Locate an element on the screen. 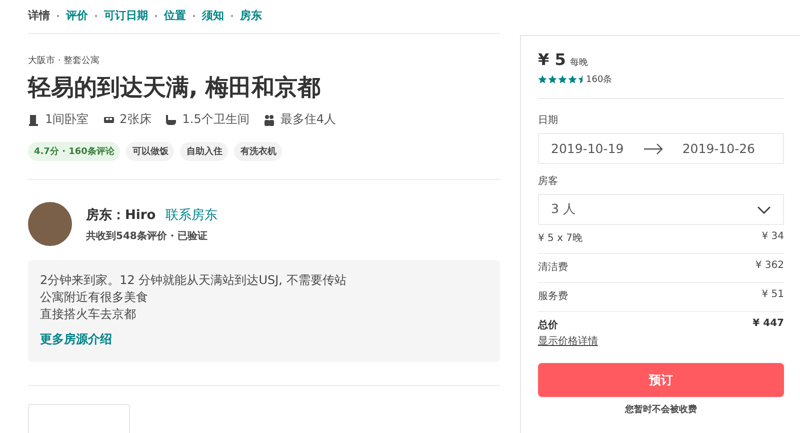 This screenshot has width=800, height=433. people-icon is located at coordinates (269, 120).